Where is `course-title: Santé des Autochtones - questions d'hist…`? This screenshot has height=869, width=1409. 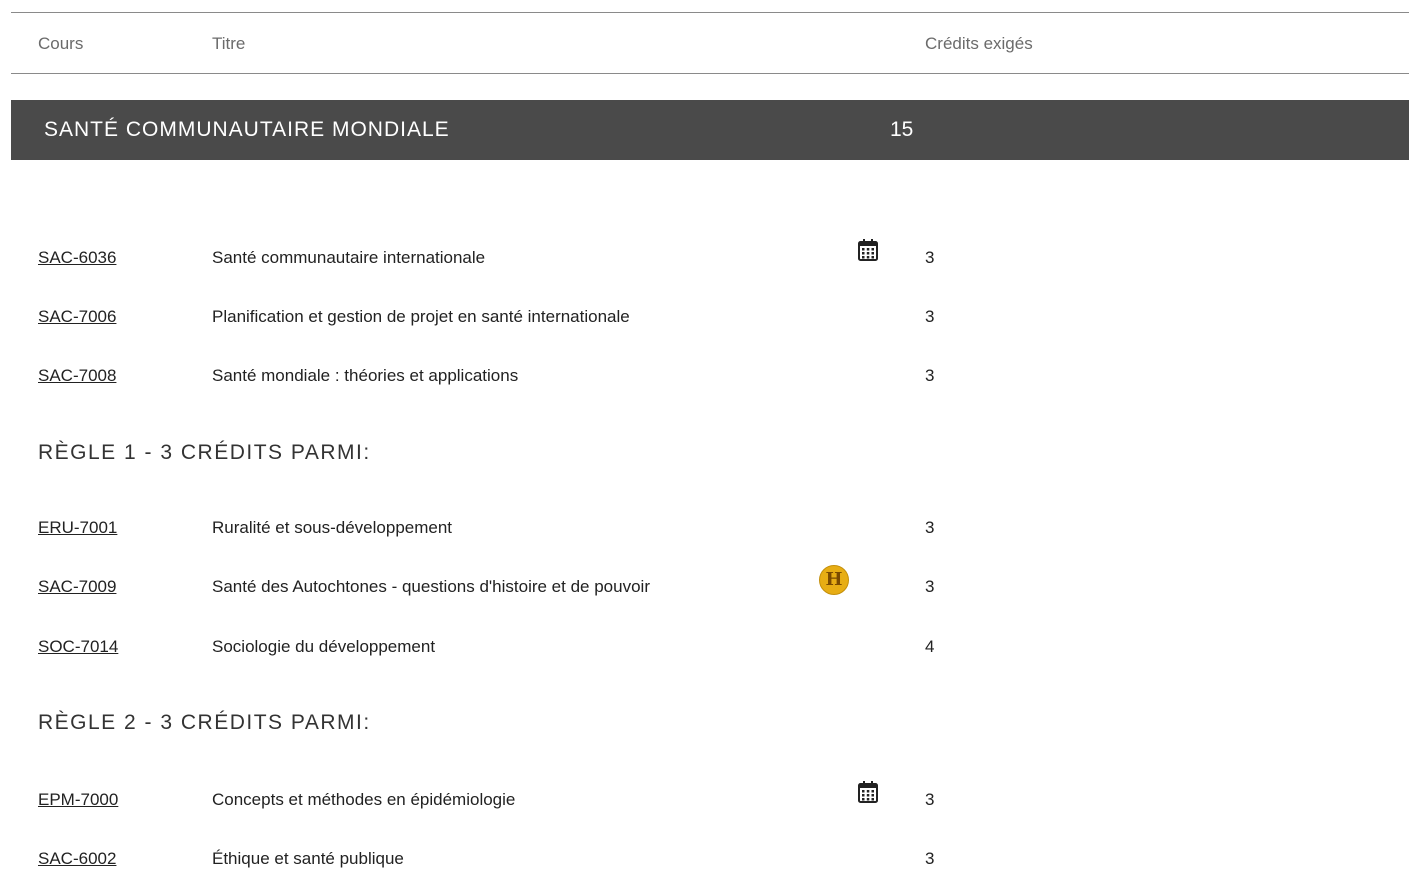
course-title: Santé des Autochtones - questions d'hist… is located at coordinates (431, 586).